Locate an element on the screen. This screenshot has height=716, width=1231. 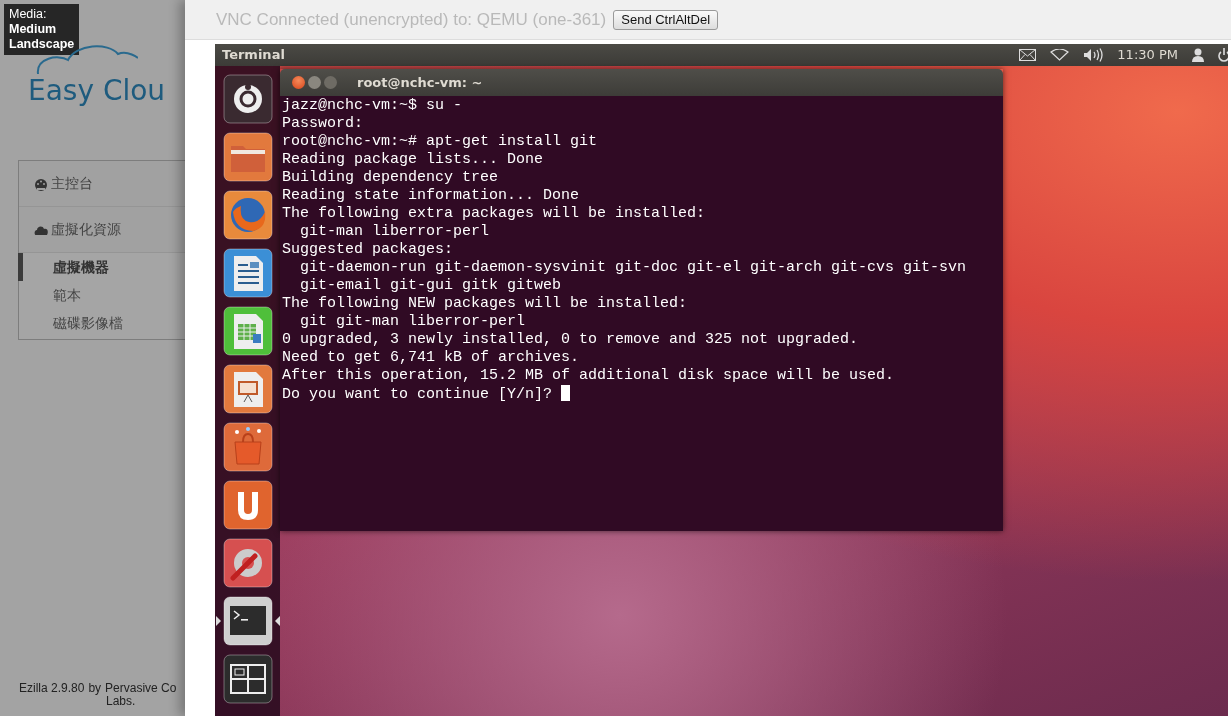
dashboard-icon is located at coordinates (41, 183).